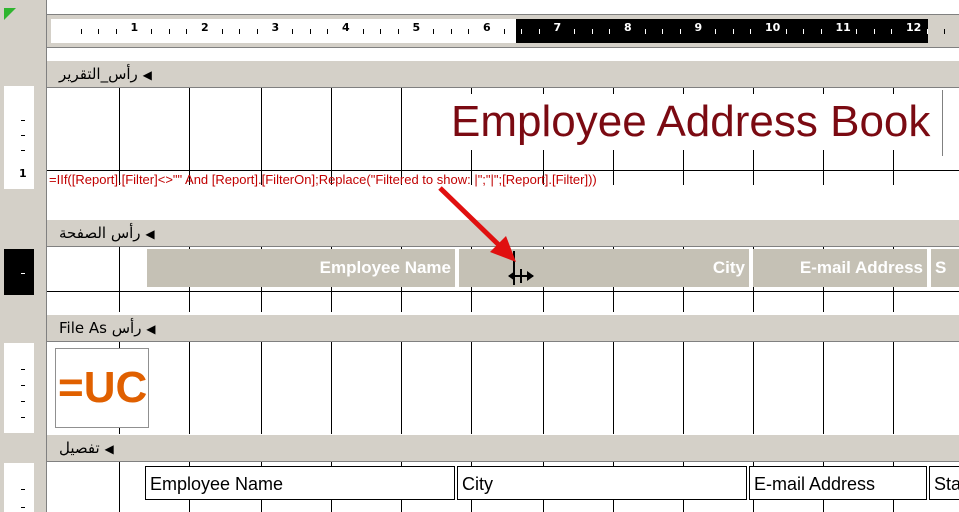  Describe the element at coordinates (19, 137) in the screenshot. I see `vruler-report-header: 1` at that location.